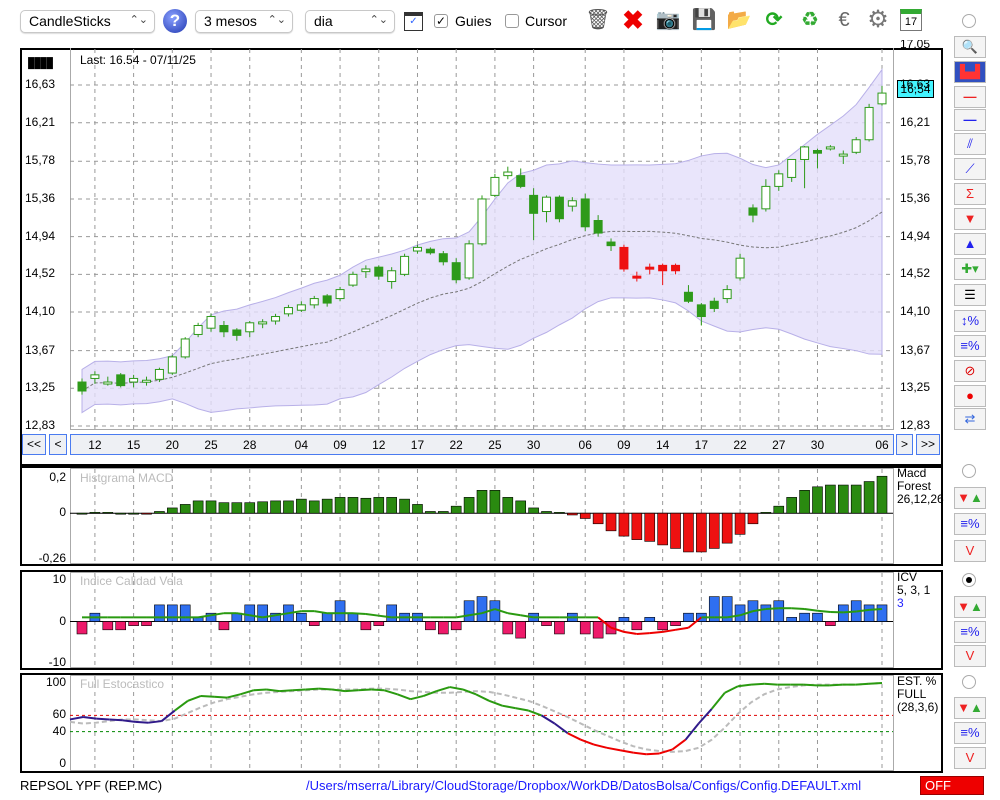  I want to click on macd-title: Histgrama MACD, so click(127, 478).